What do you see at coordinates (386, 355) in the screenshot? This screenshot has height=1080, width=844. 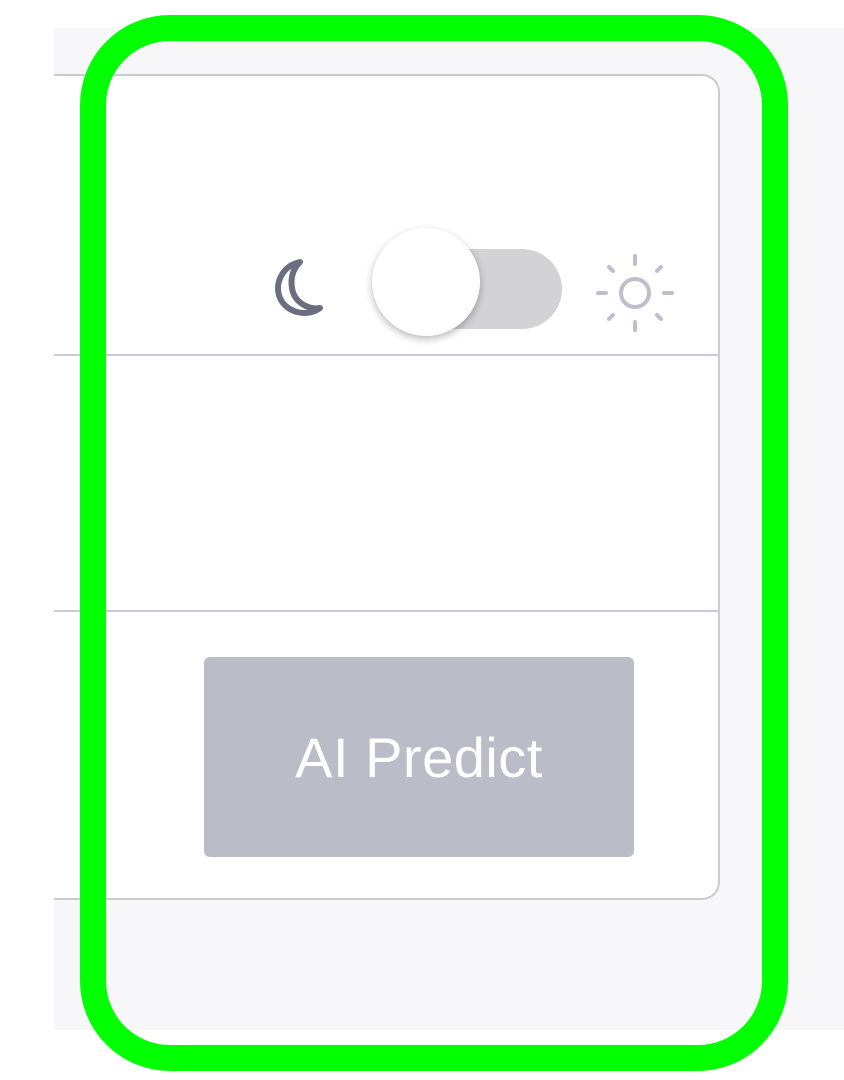 I see `panel-divider-top` at bounding box center [386, 355].